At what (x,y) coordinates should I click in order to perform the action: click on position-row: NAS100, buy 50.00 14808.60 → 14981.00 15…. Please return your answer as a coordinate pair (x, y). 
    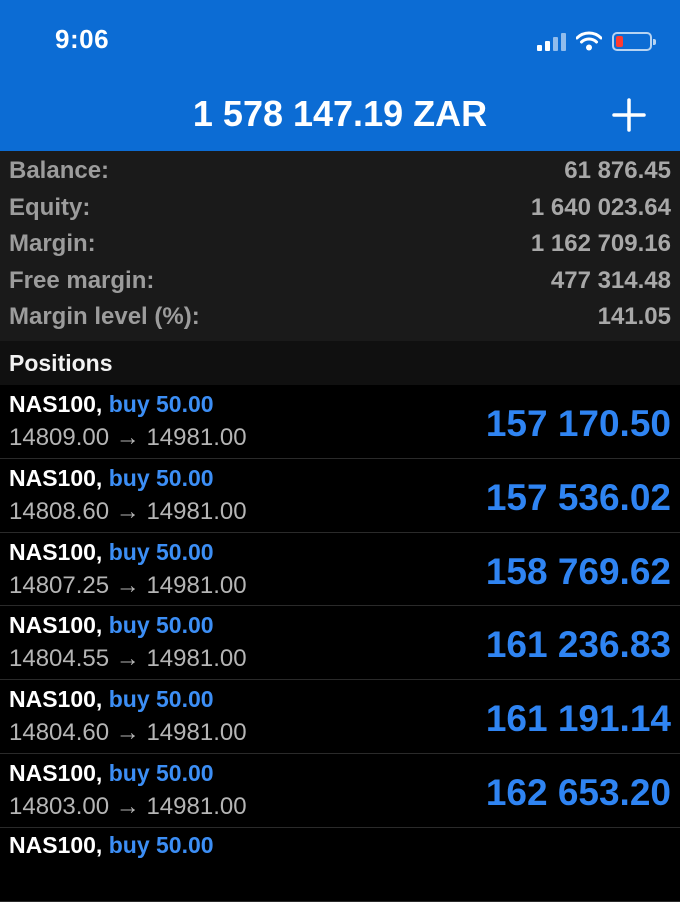
    Looking at the image, I should click on (340, 496).